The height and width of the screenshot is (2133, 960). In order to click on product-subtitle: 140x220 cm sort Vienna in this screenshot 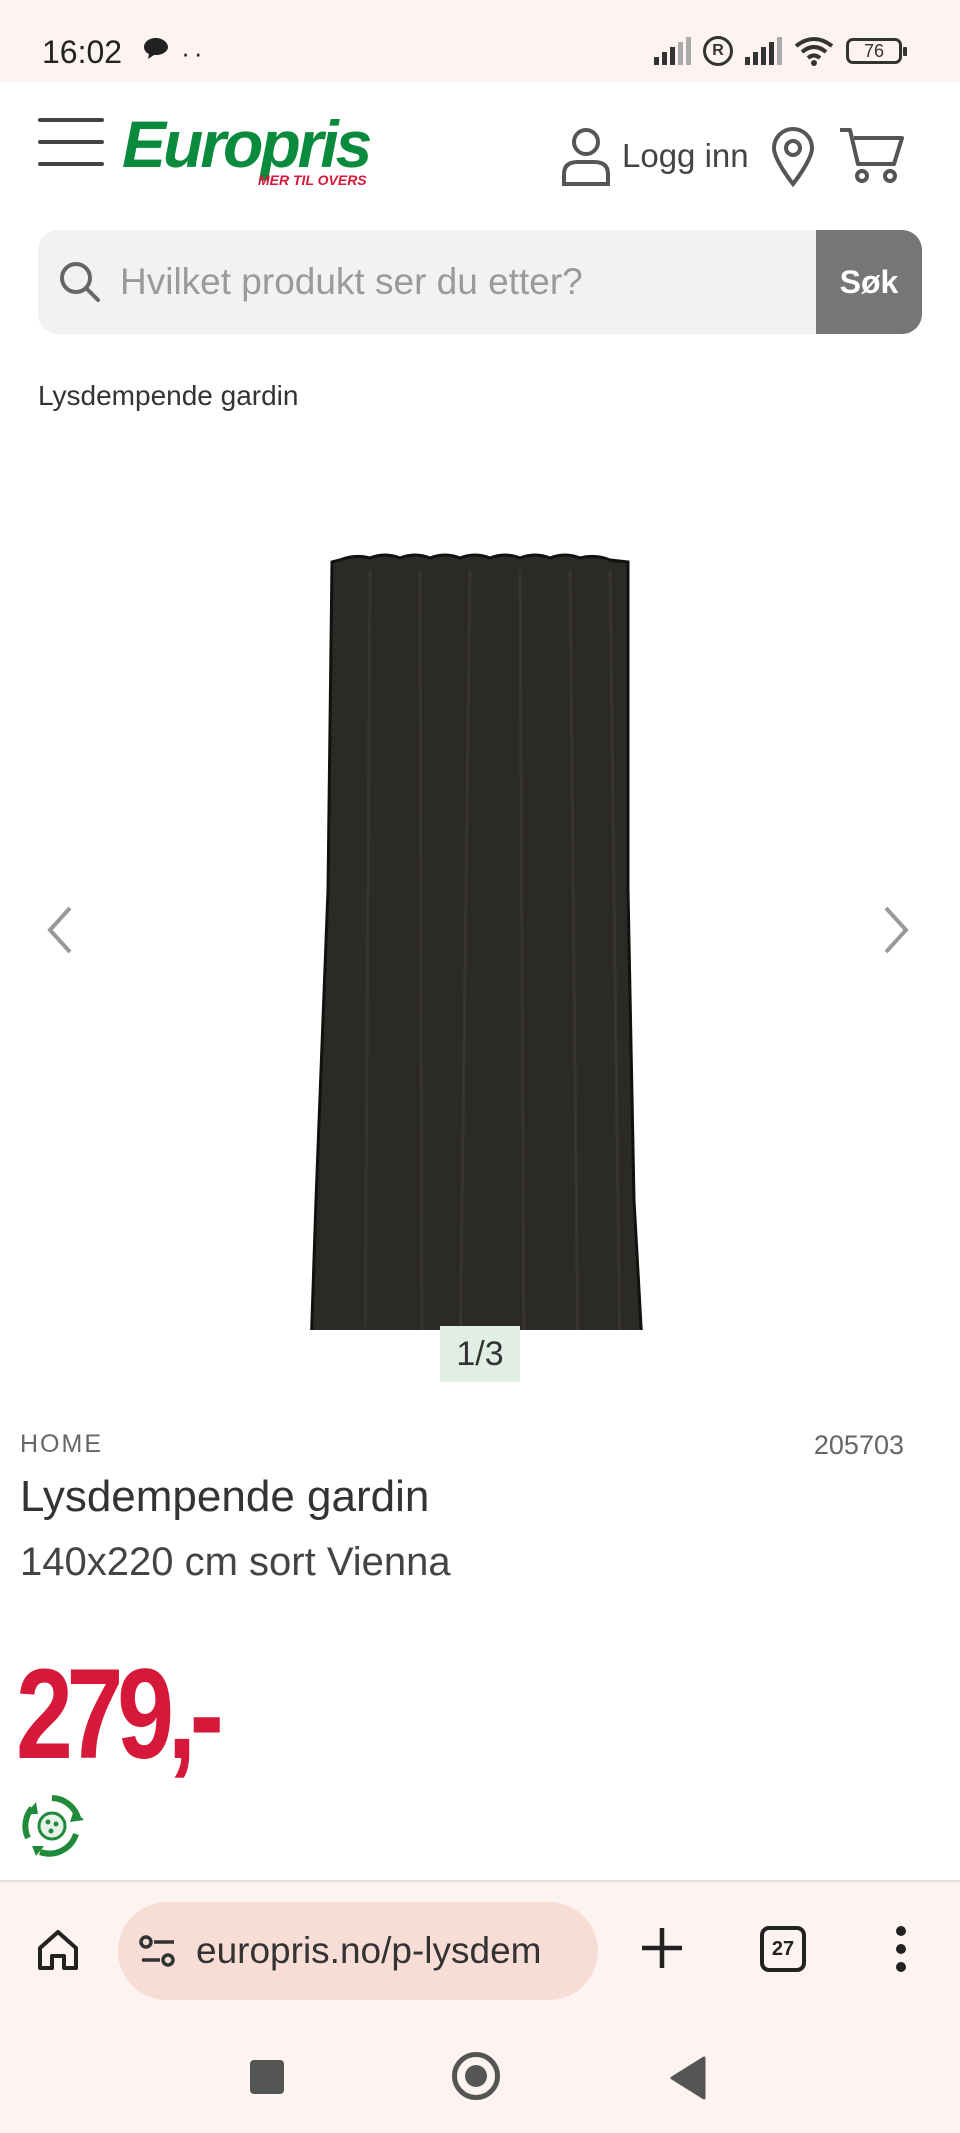, I will do `click(235, 1562)`.